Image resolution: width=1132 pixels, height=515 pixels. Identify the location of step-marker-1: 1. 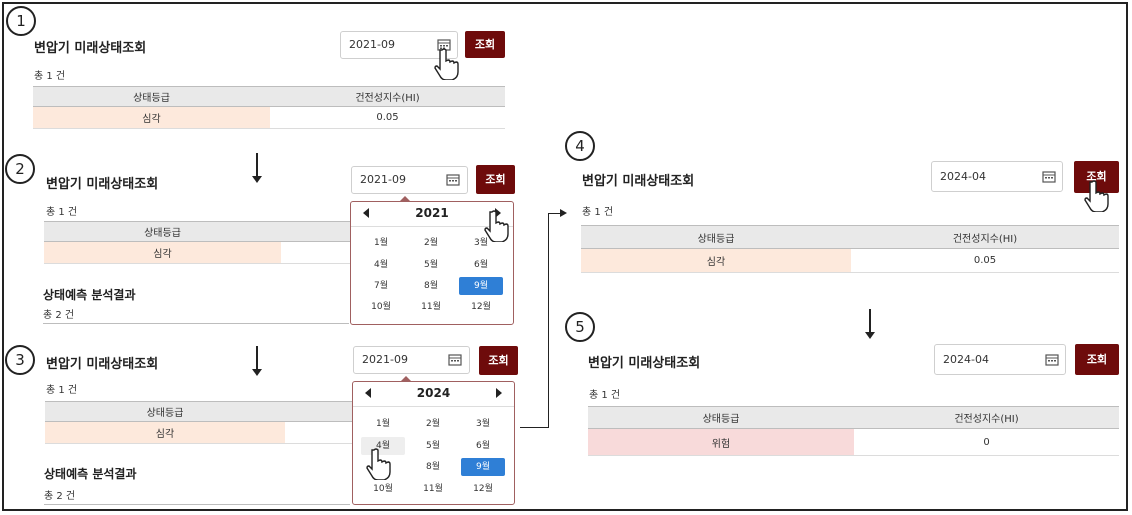
(21, 21).